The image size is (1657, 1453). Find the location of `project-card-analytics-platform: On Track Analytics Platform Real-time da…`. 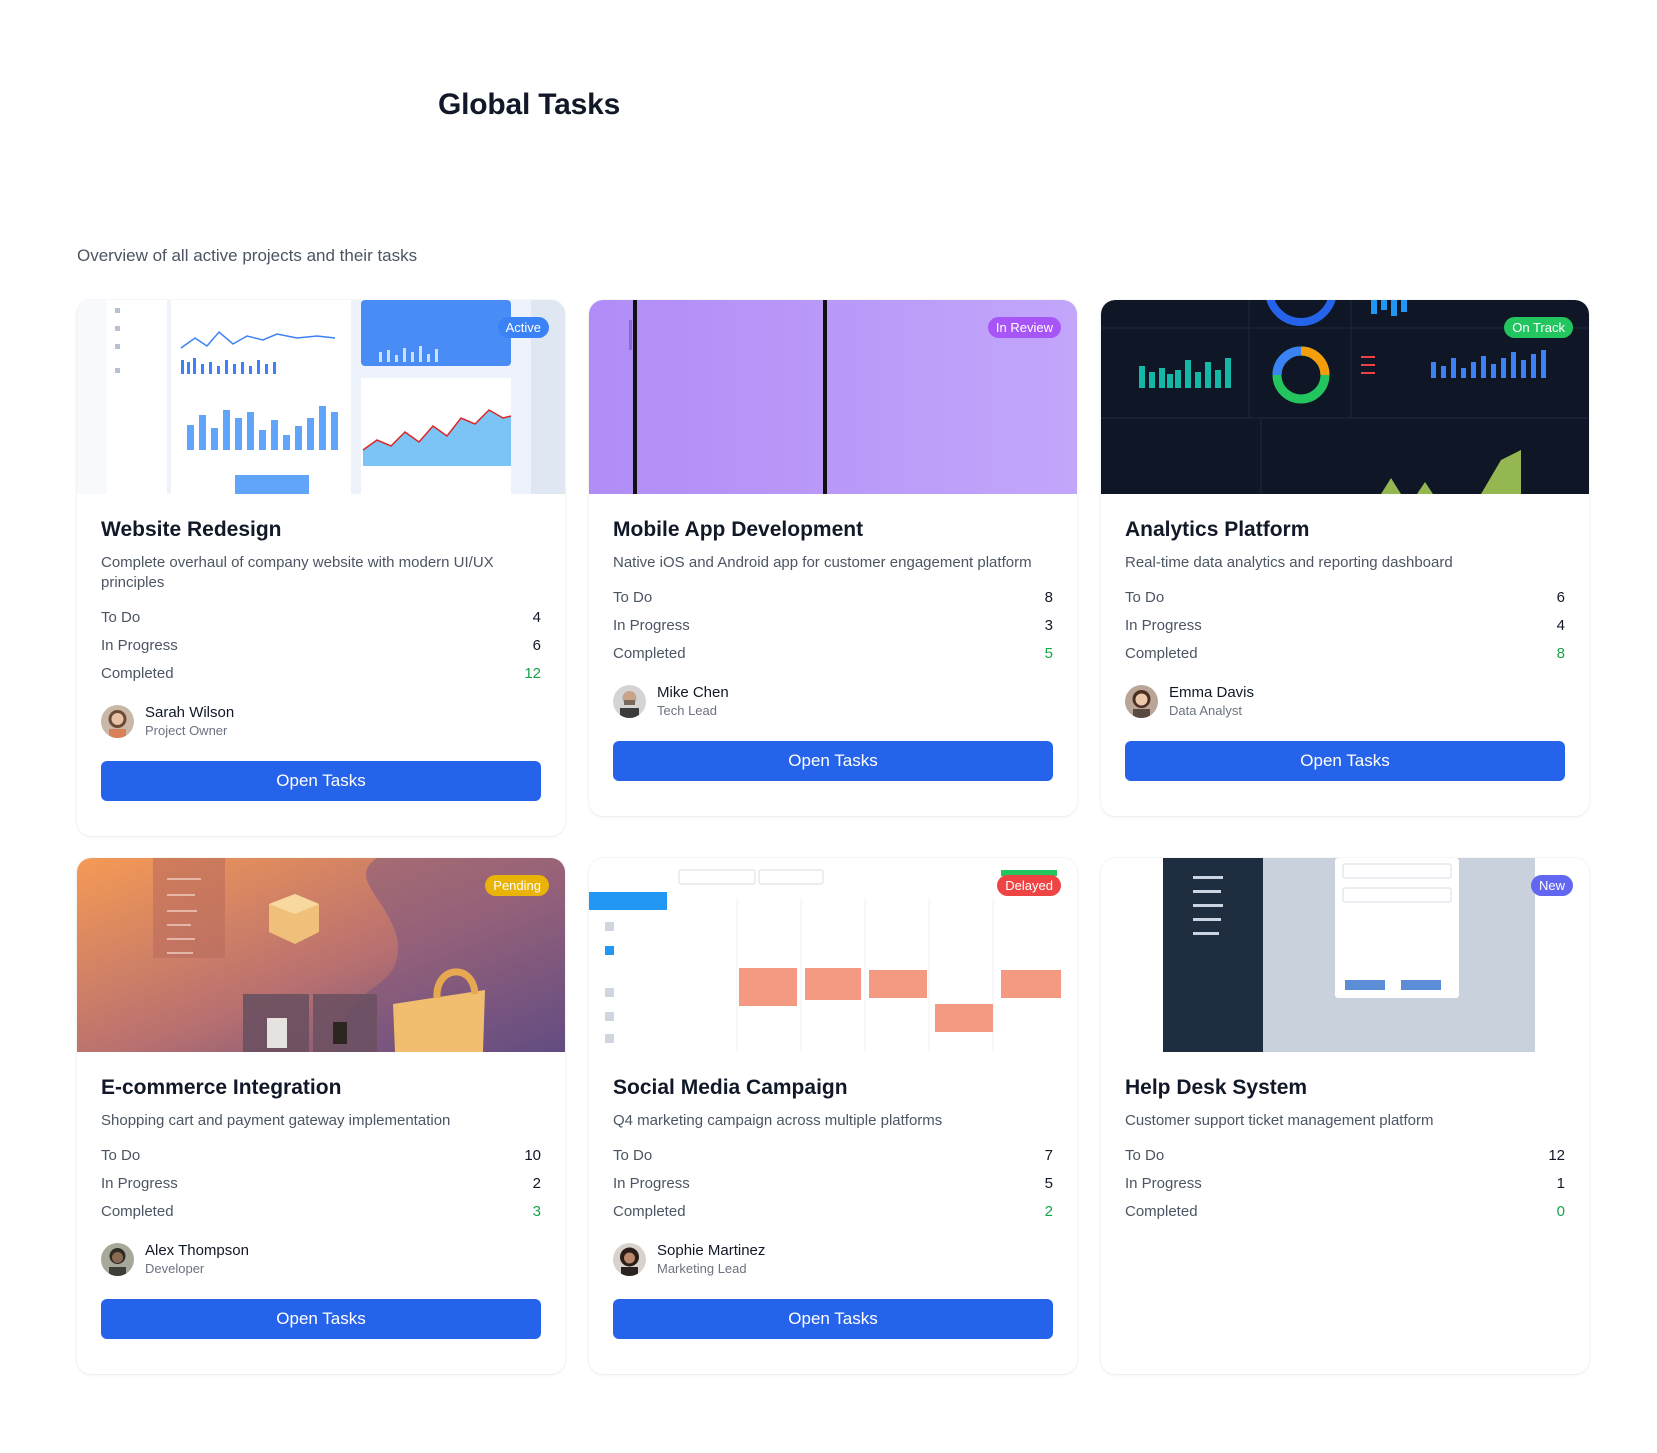

project-card-analytics-platform: On Track Analytics Platform Real-time da… is located at coordinates (1345, 558).